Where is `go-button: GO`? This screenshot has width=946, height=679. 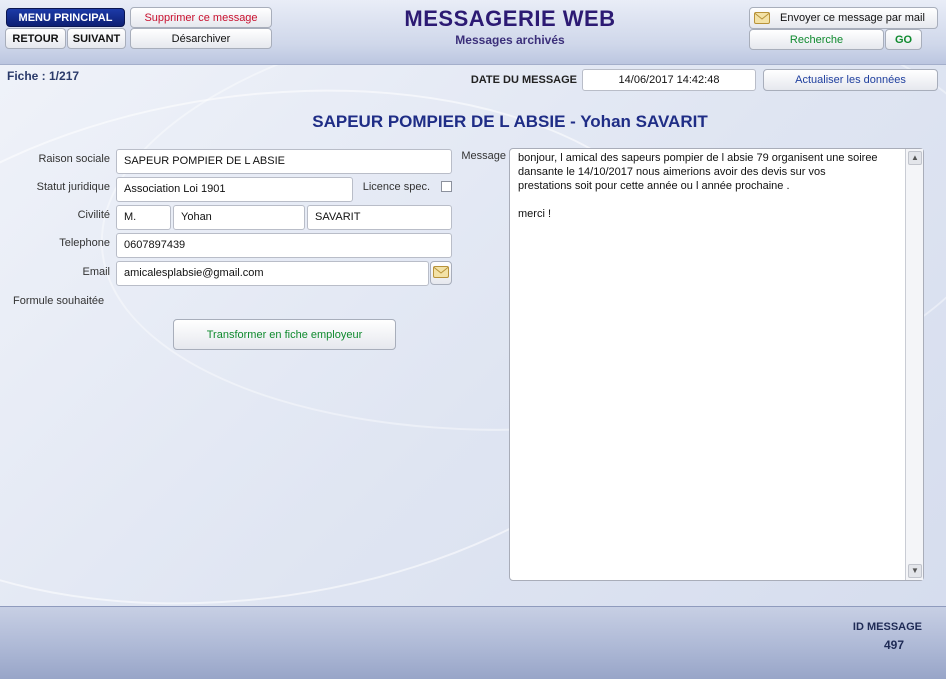
go-button: GO is located at coordinates (903, 39).